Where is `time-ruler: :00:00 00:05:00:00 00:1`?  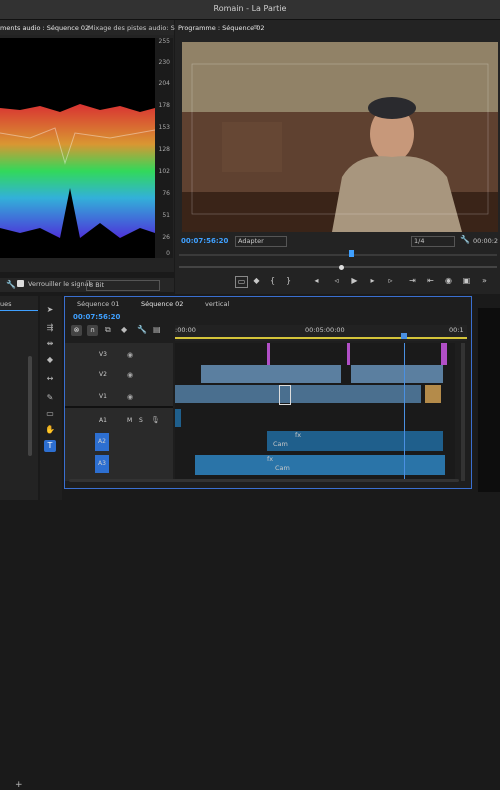
time-ruler: :00:00 00:05:00:00 00:1 is located at coordinates (321, 333).